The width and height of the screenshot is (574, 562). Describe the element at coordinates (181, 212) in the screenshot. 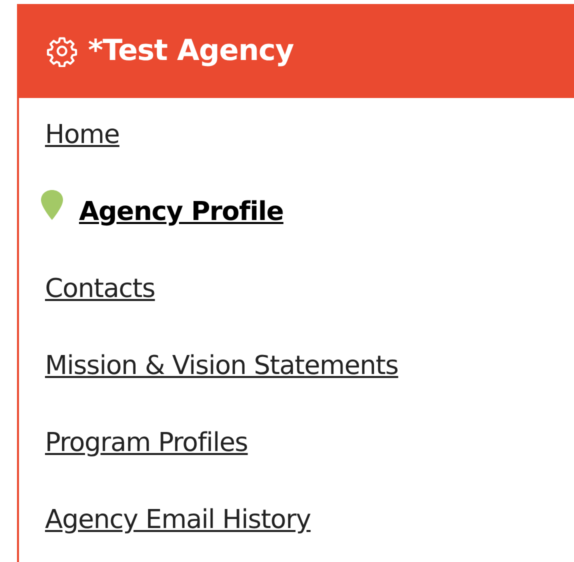

I see `nav-link: Agency Profile` at that location.